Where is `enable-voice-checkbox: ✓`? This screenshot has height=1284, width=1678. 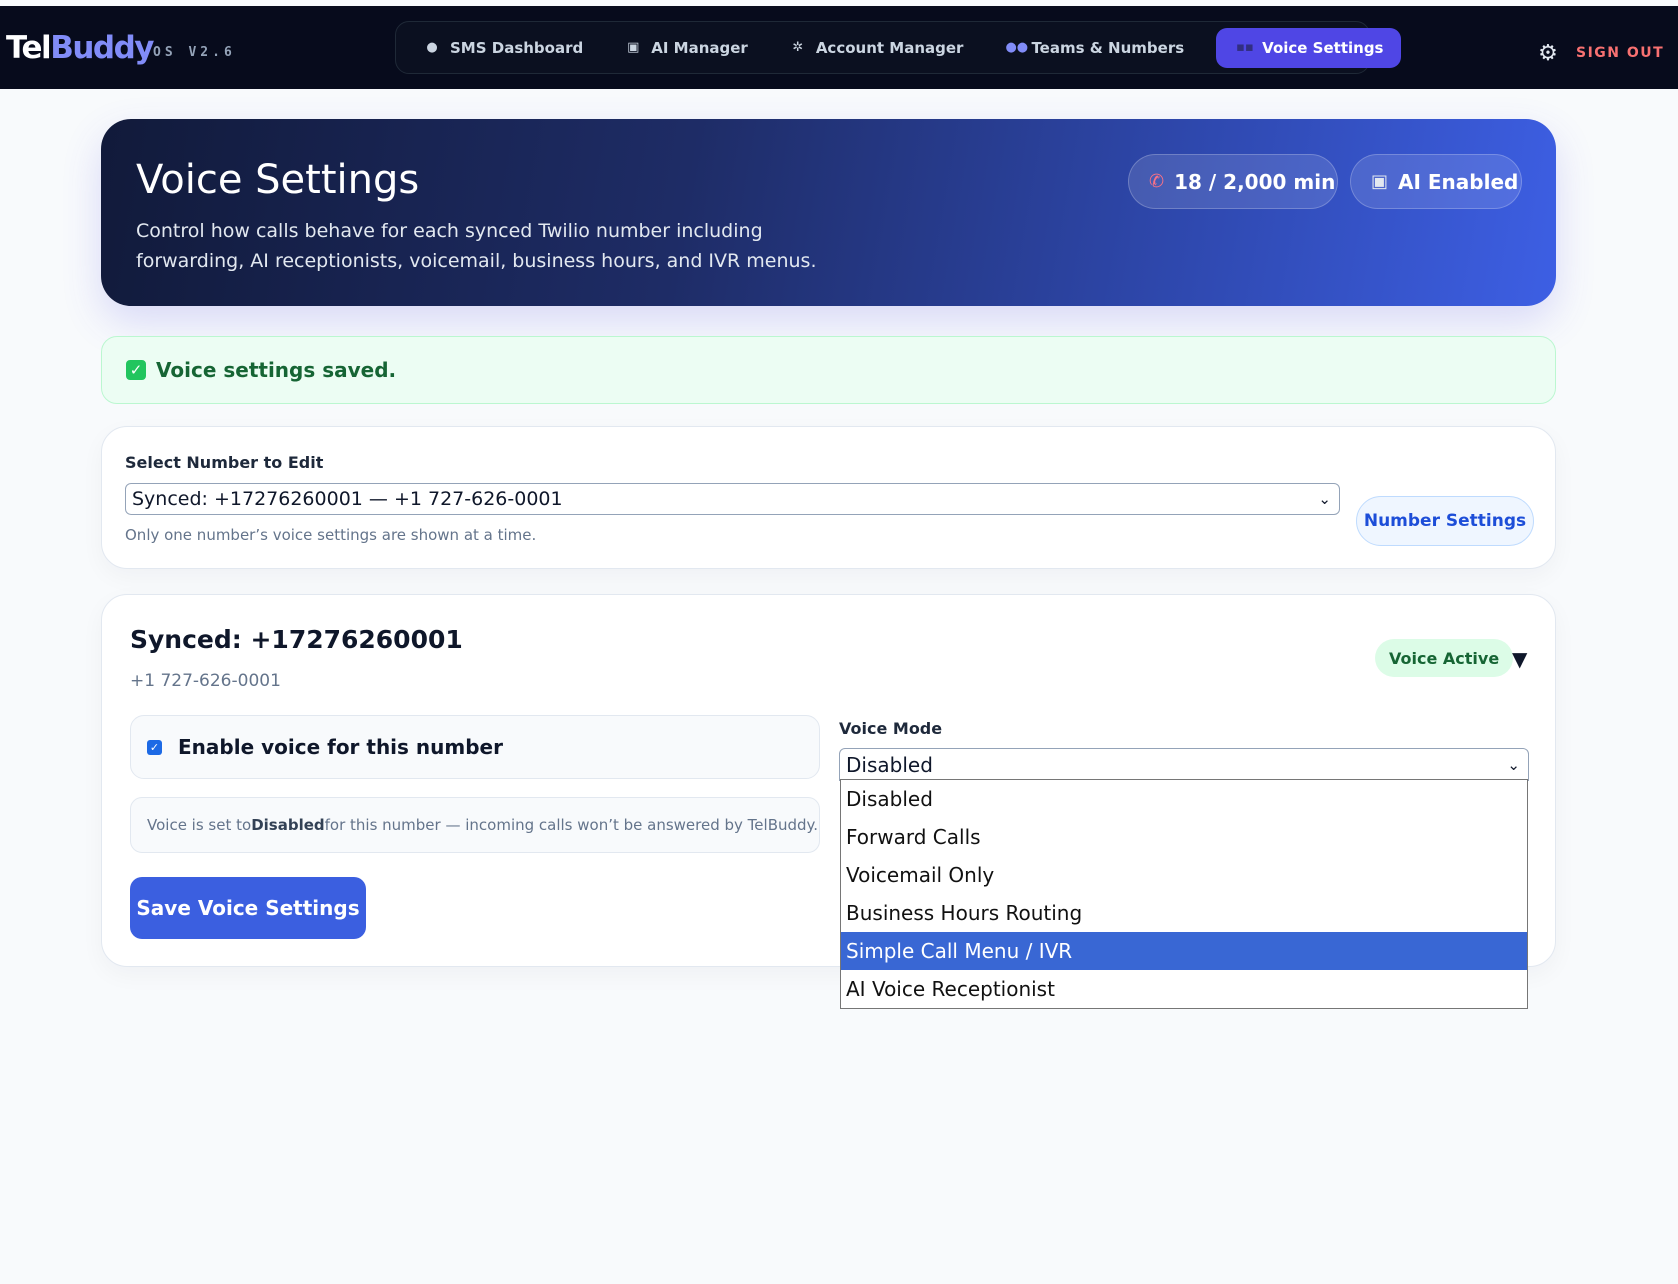 enable-voice-checkbox: ✓ is located at coordinates (154, 747).